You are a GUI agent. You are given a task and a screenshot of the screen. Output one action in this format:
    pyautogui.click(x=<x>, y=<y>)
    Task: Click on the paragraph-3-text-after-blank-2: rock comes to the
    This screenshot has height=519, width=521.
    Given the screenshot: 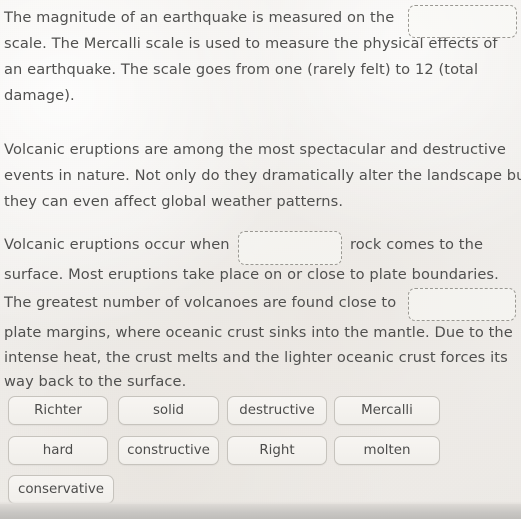 What is the action you would take?
    pyautogui.click(x=417, y=244)
    